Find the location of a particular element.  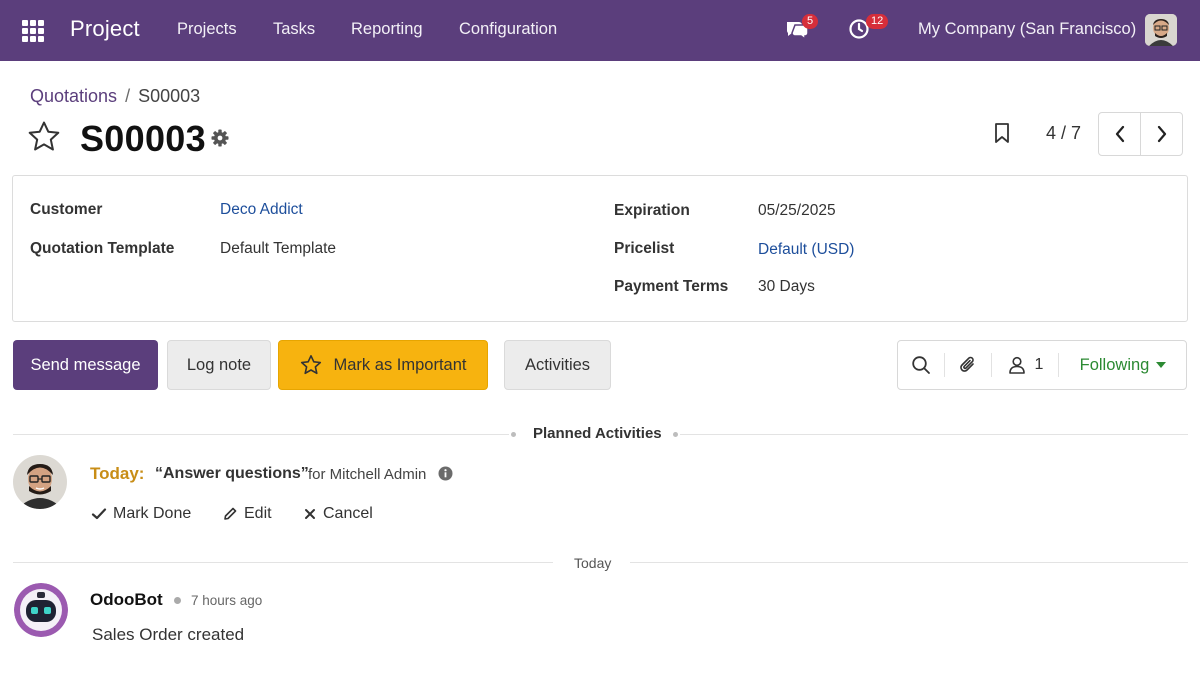

cancel-label: Cancel is located at coordinates (348, 513).